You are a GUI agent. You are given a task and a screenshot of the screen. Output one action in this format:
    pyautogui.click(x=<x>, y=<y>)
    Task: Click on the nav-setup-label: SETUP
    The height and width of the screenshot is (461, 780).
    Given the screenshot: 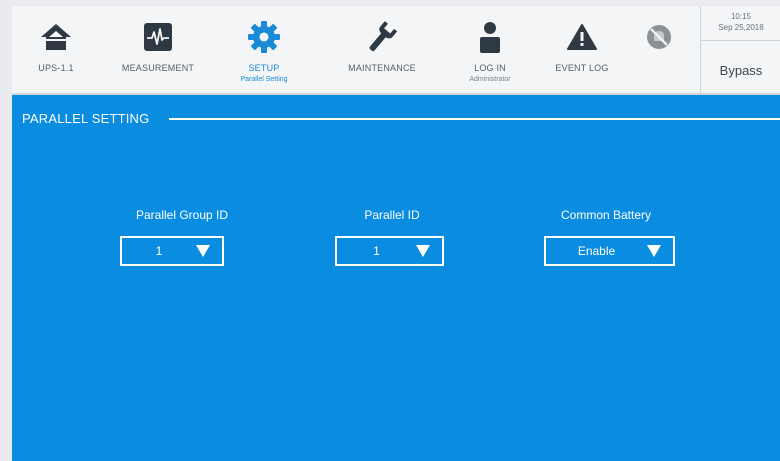 What is the action you would take?
    pyautogui.click(x=264, y=68)
    